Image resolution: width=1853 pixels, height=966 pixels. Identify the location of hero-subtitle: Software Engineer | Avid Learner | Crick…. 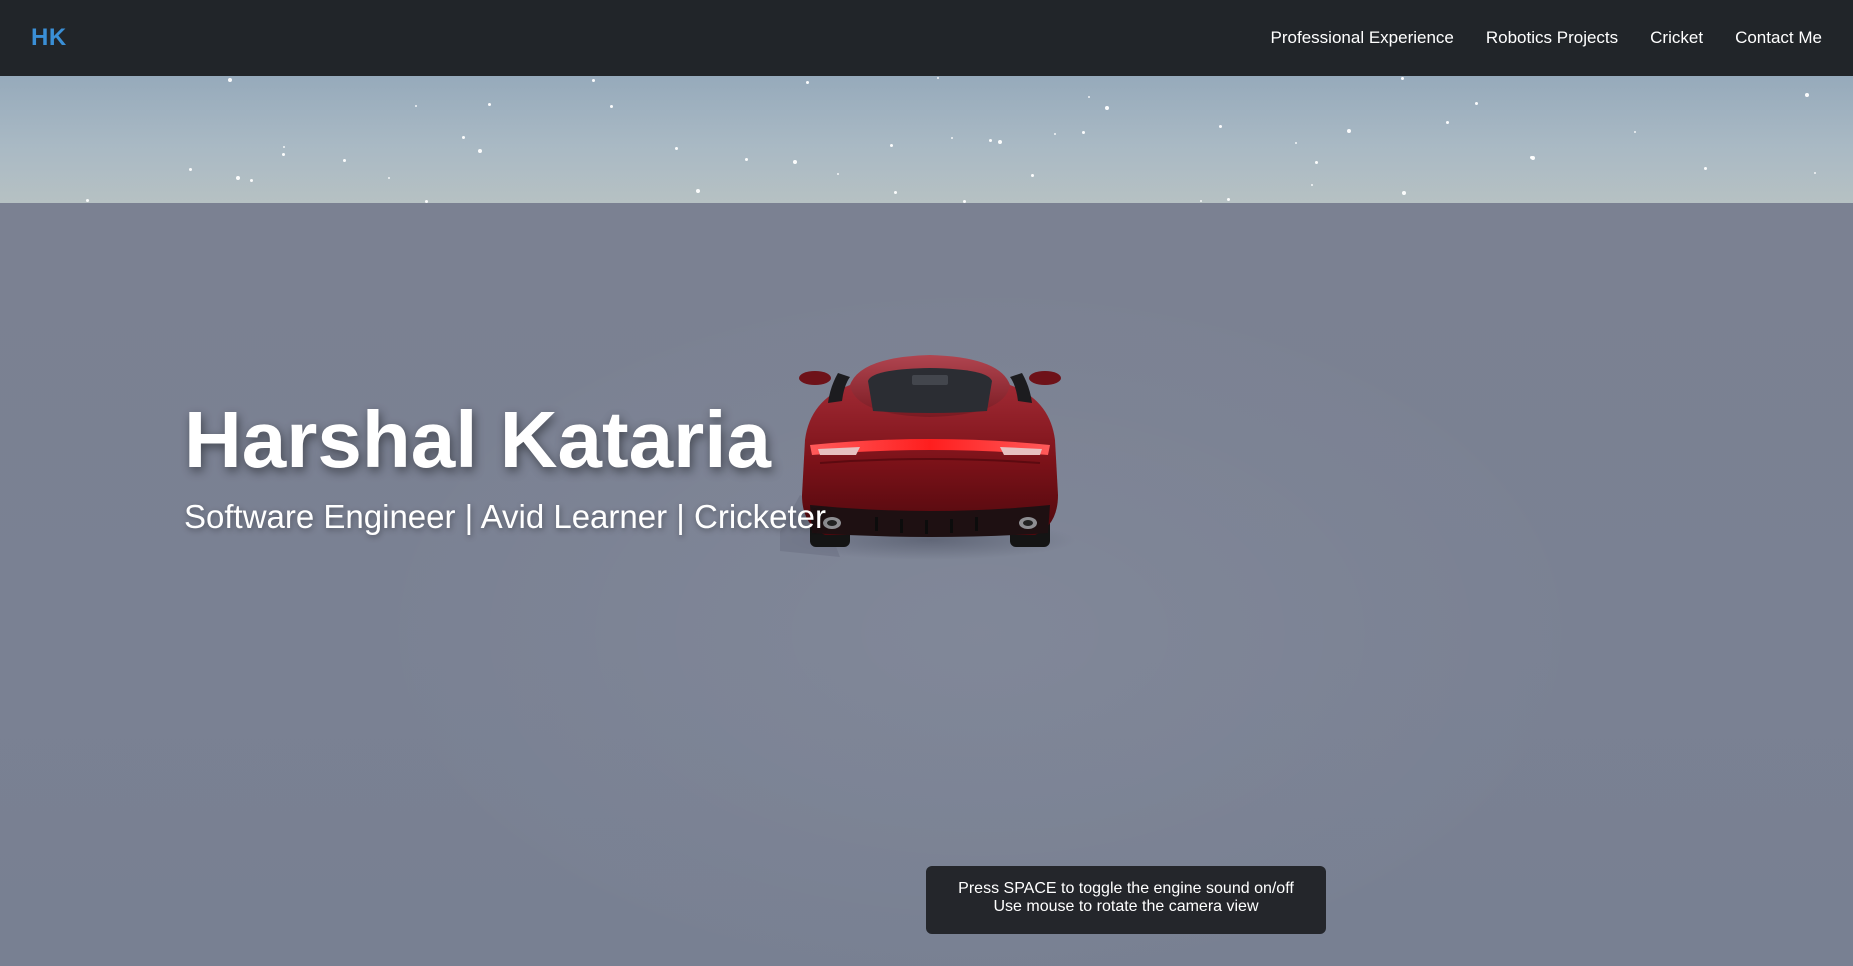
(505, 516).